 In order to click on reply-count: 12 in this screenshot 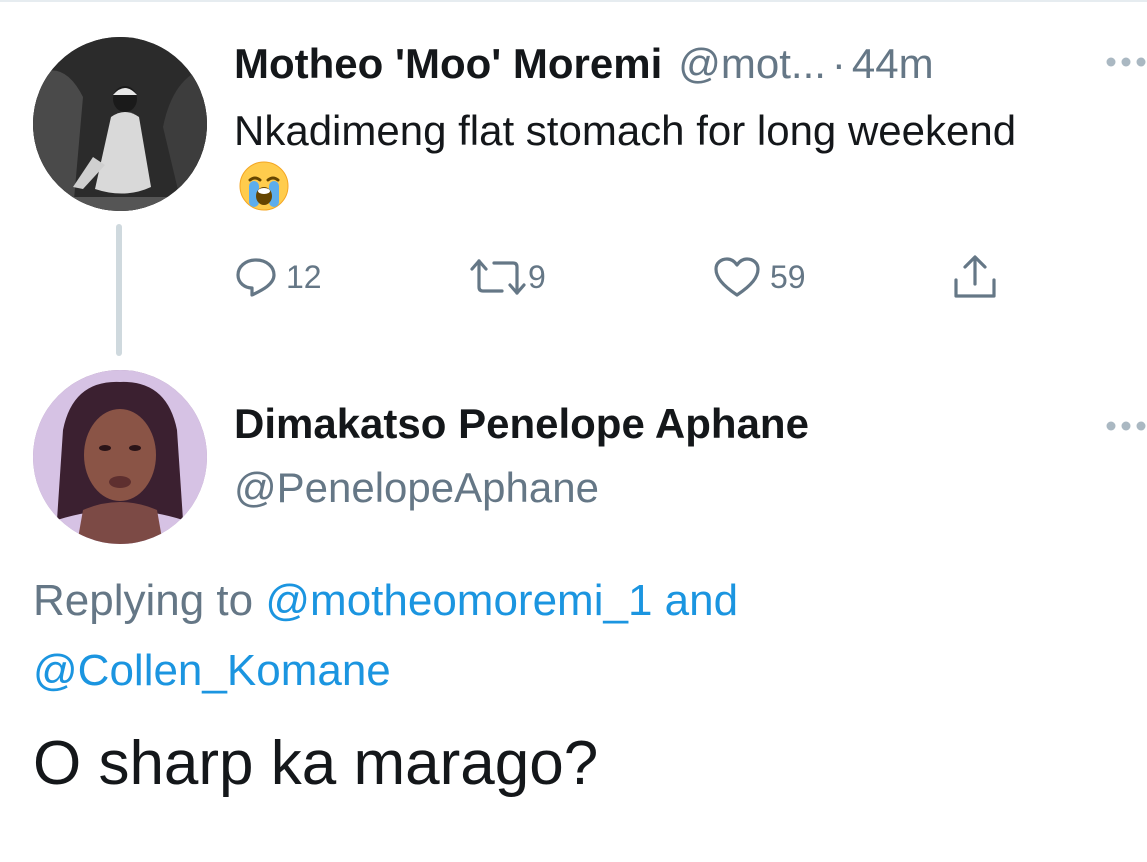, I will do `click(304, 276)`.